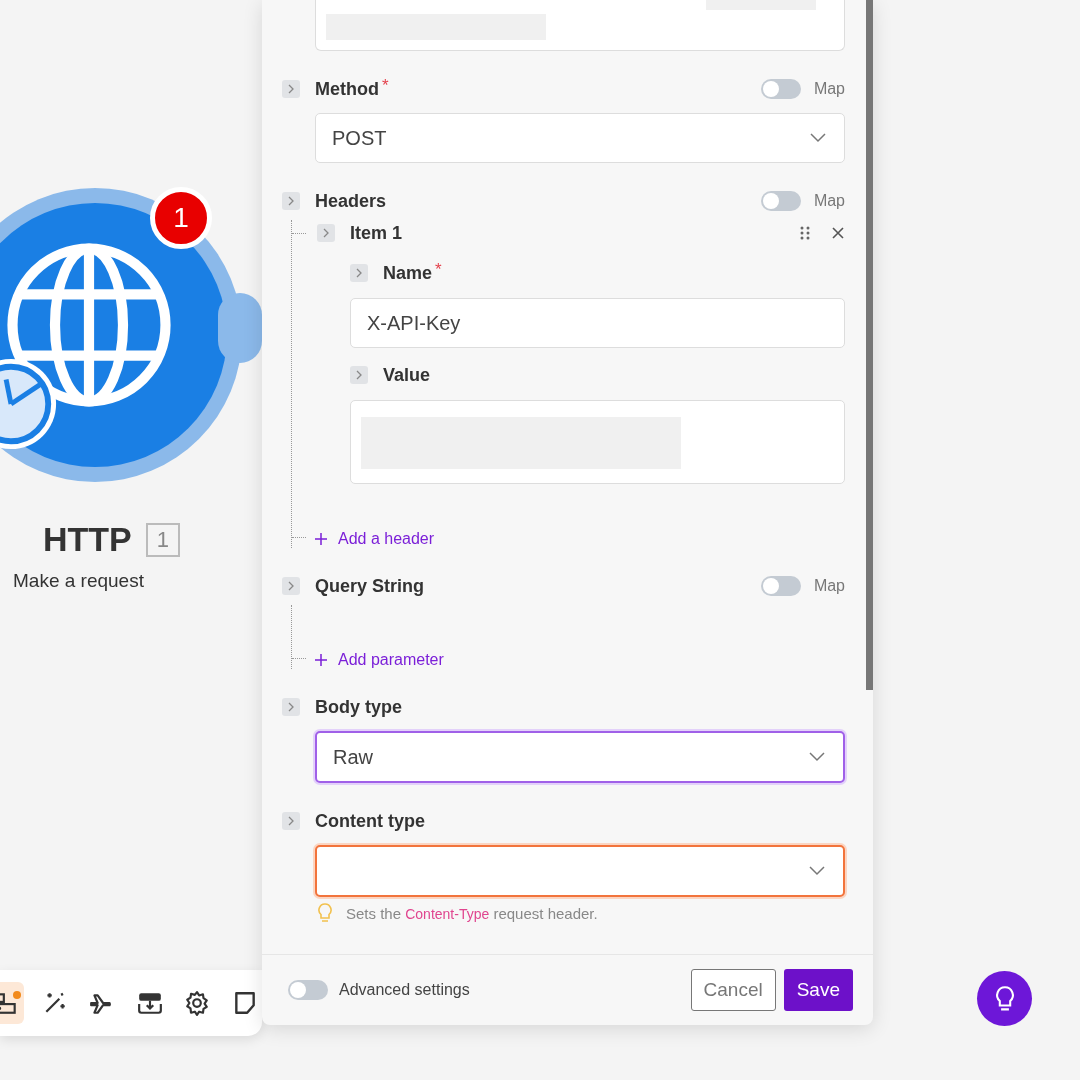 This screenshot has width=1080, height=1080. Describe the element at coordinates (370, 821) in the screenshot. I see `field-label: Content type` at that location.